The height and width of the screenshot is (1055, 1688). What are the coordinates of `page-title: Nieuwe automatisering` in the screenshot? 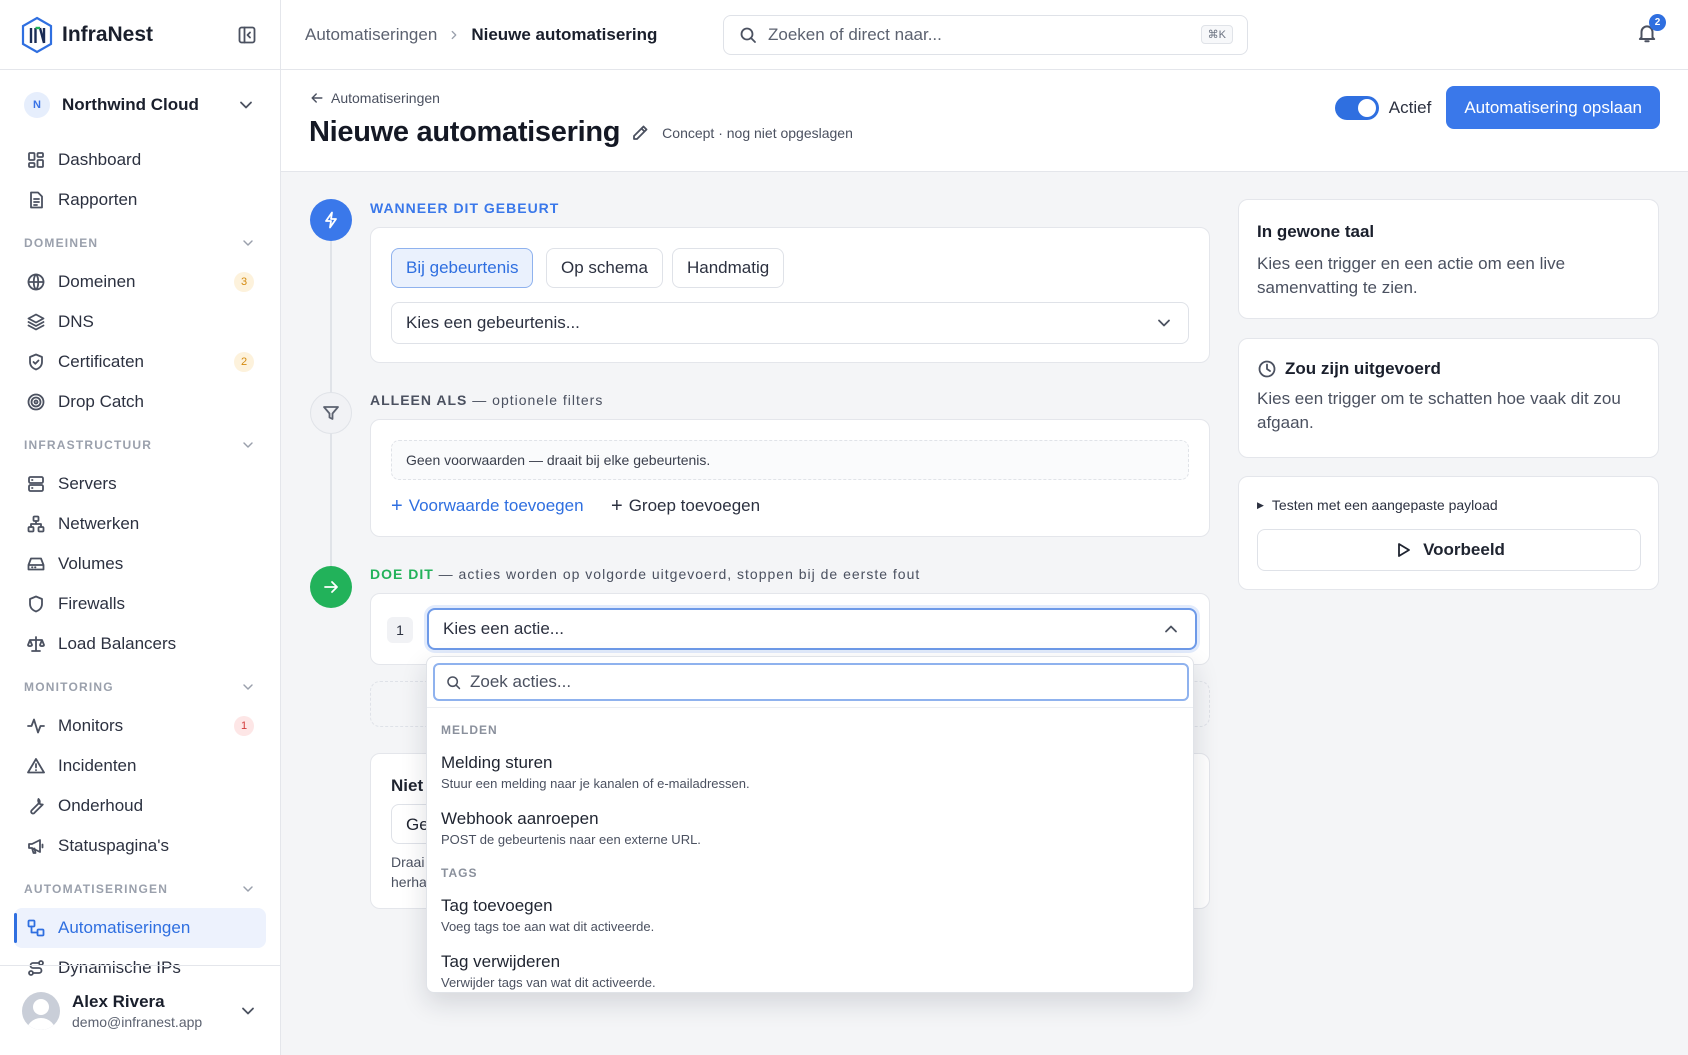 It's located at (465, 132).